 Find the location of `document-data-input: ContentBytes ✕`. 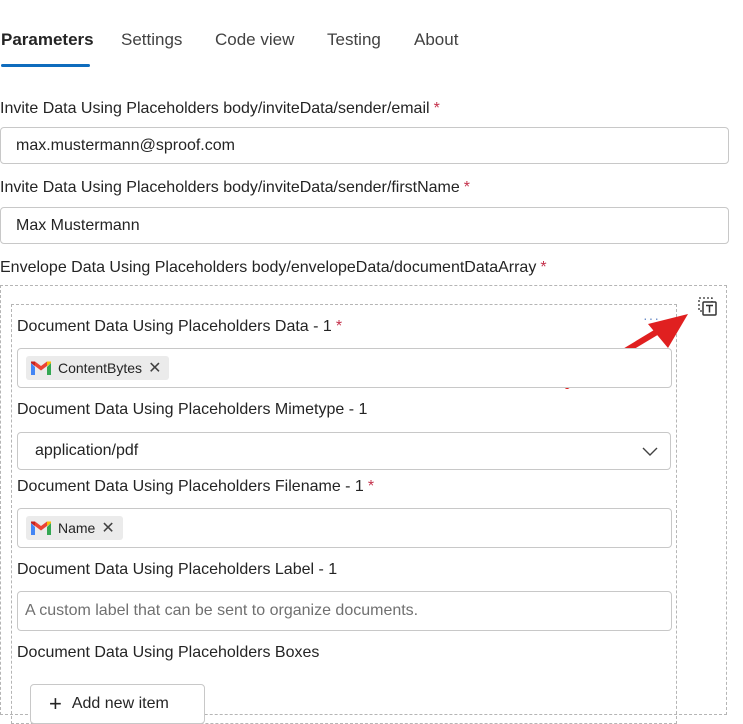

document-data-input: ContentBytes ✕ is located at coordinates (344, 368).